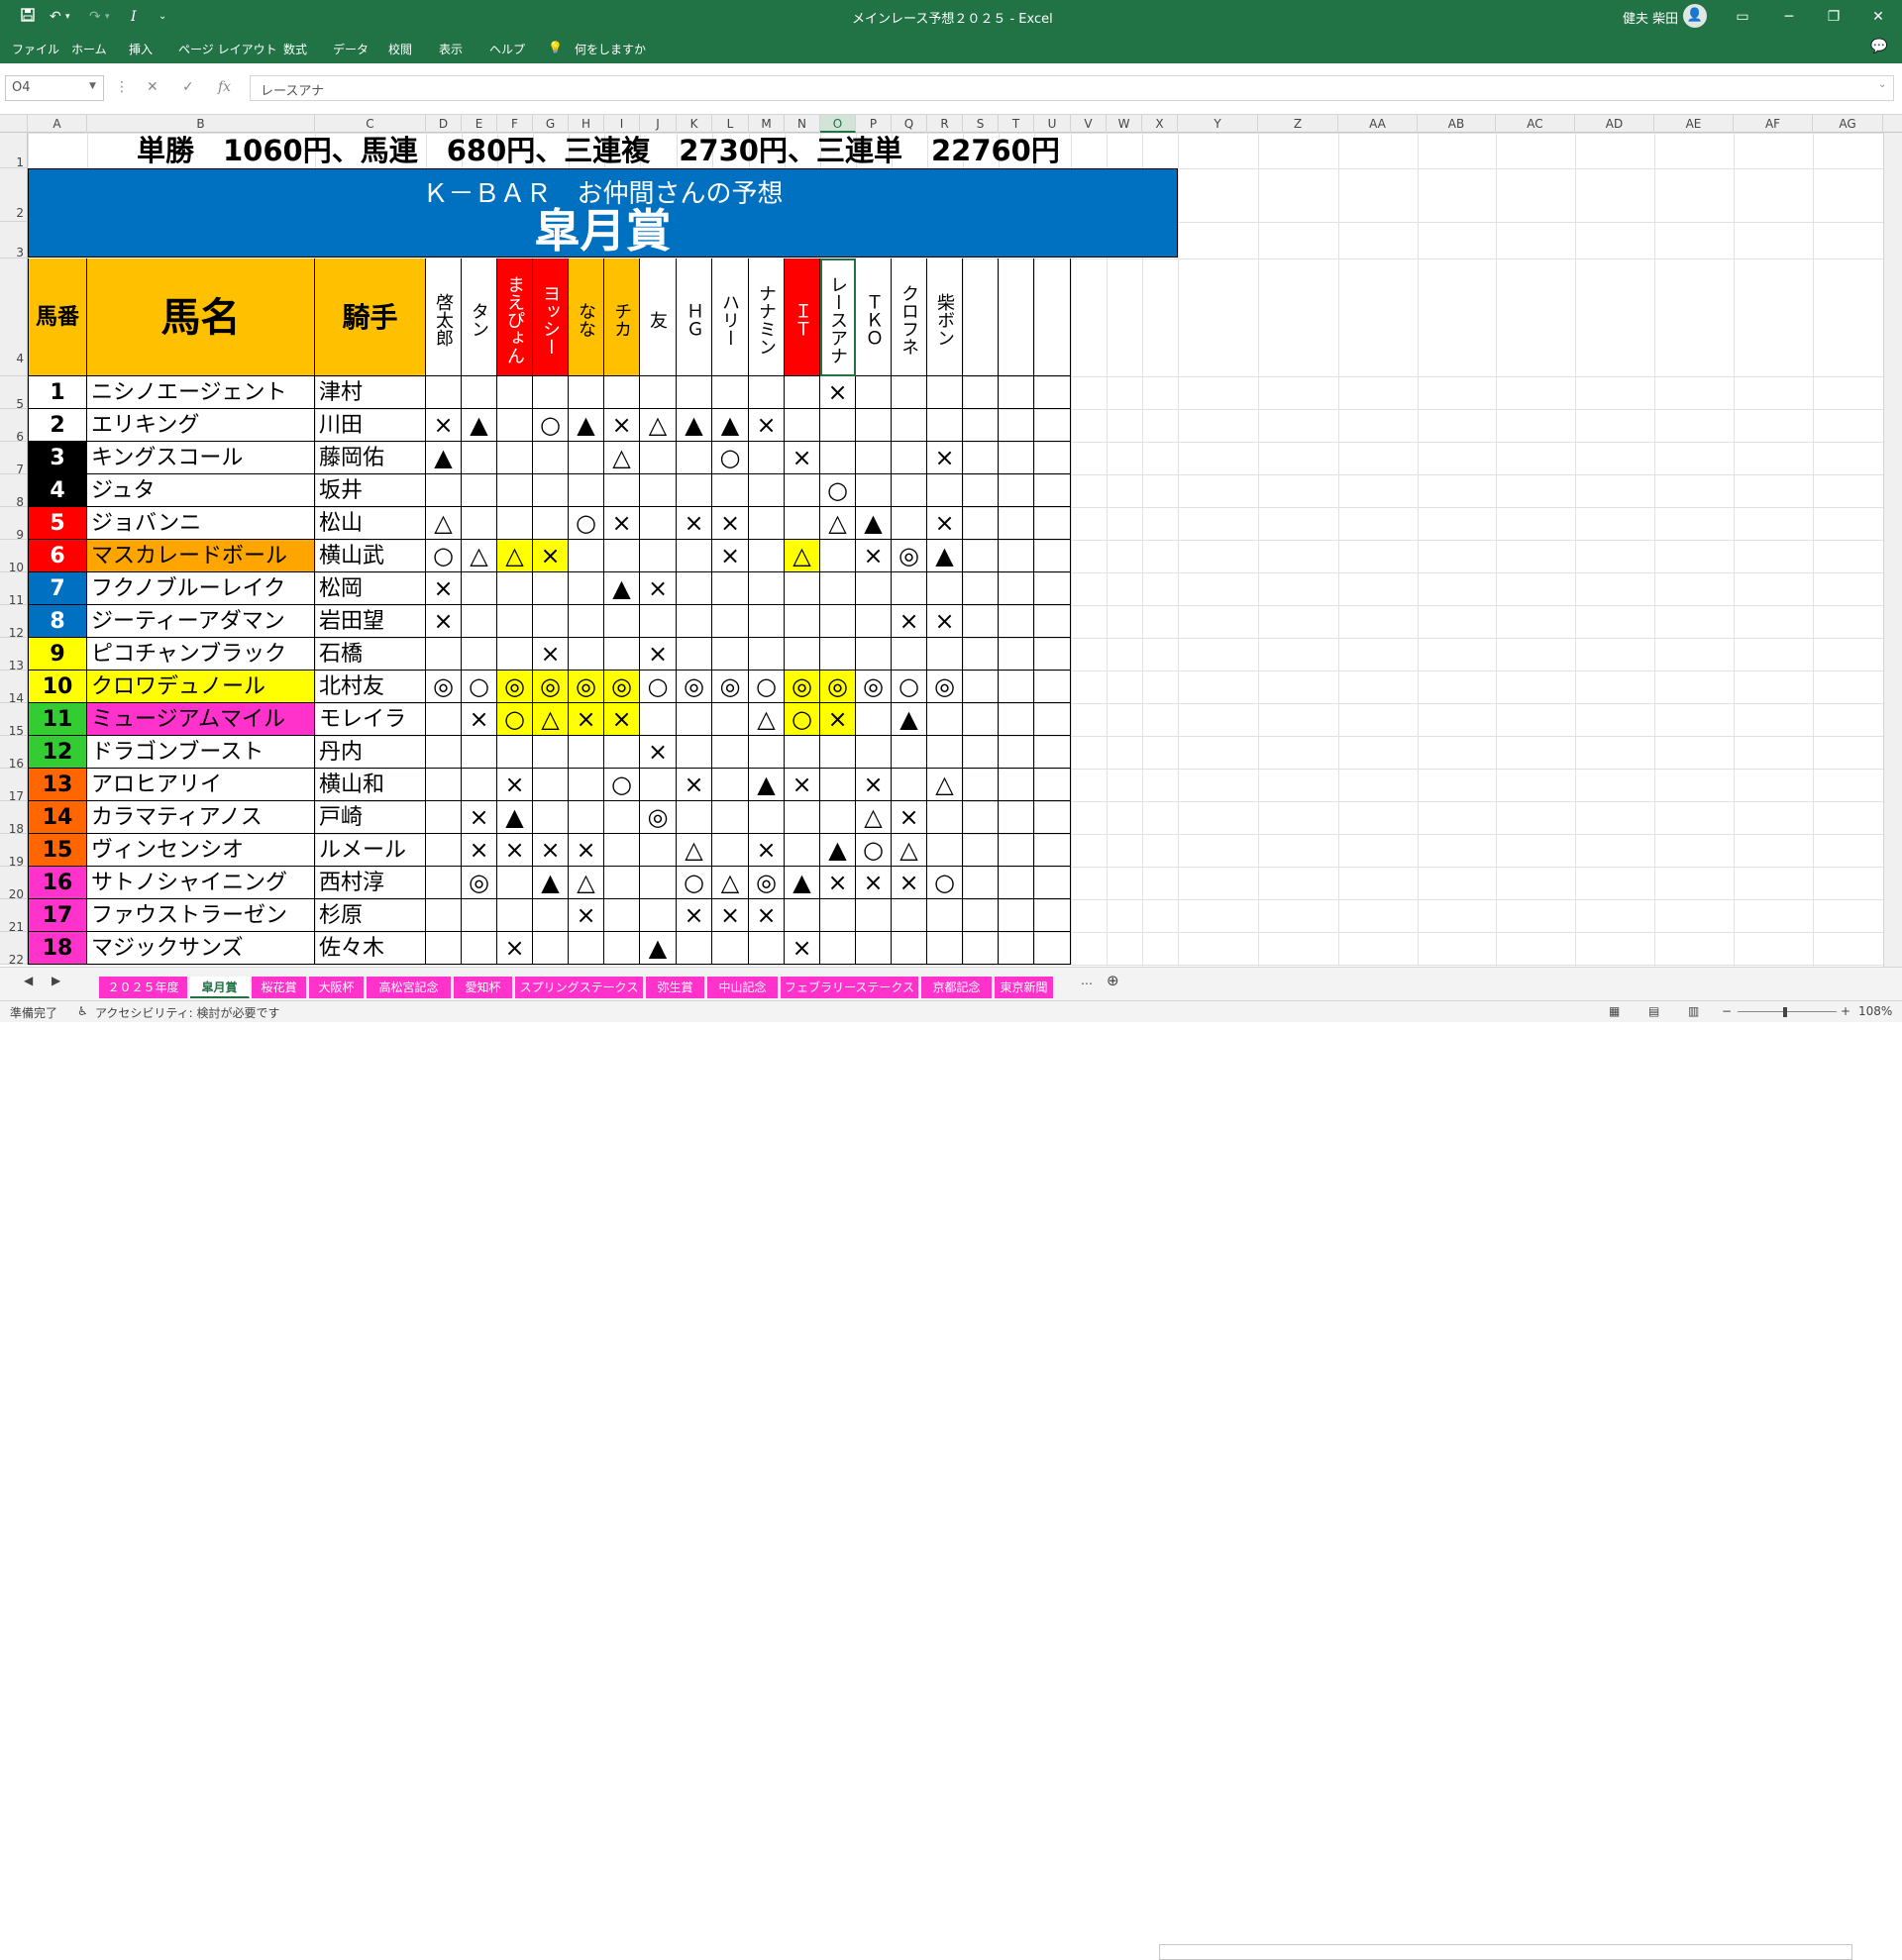 This screenshot has width=1902, height=1960. I want to click on vertical-scrollbar, so click(1892, 550).